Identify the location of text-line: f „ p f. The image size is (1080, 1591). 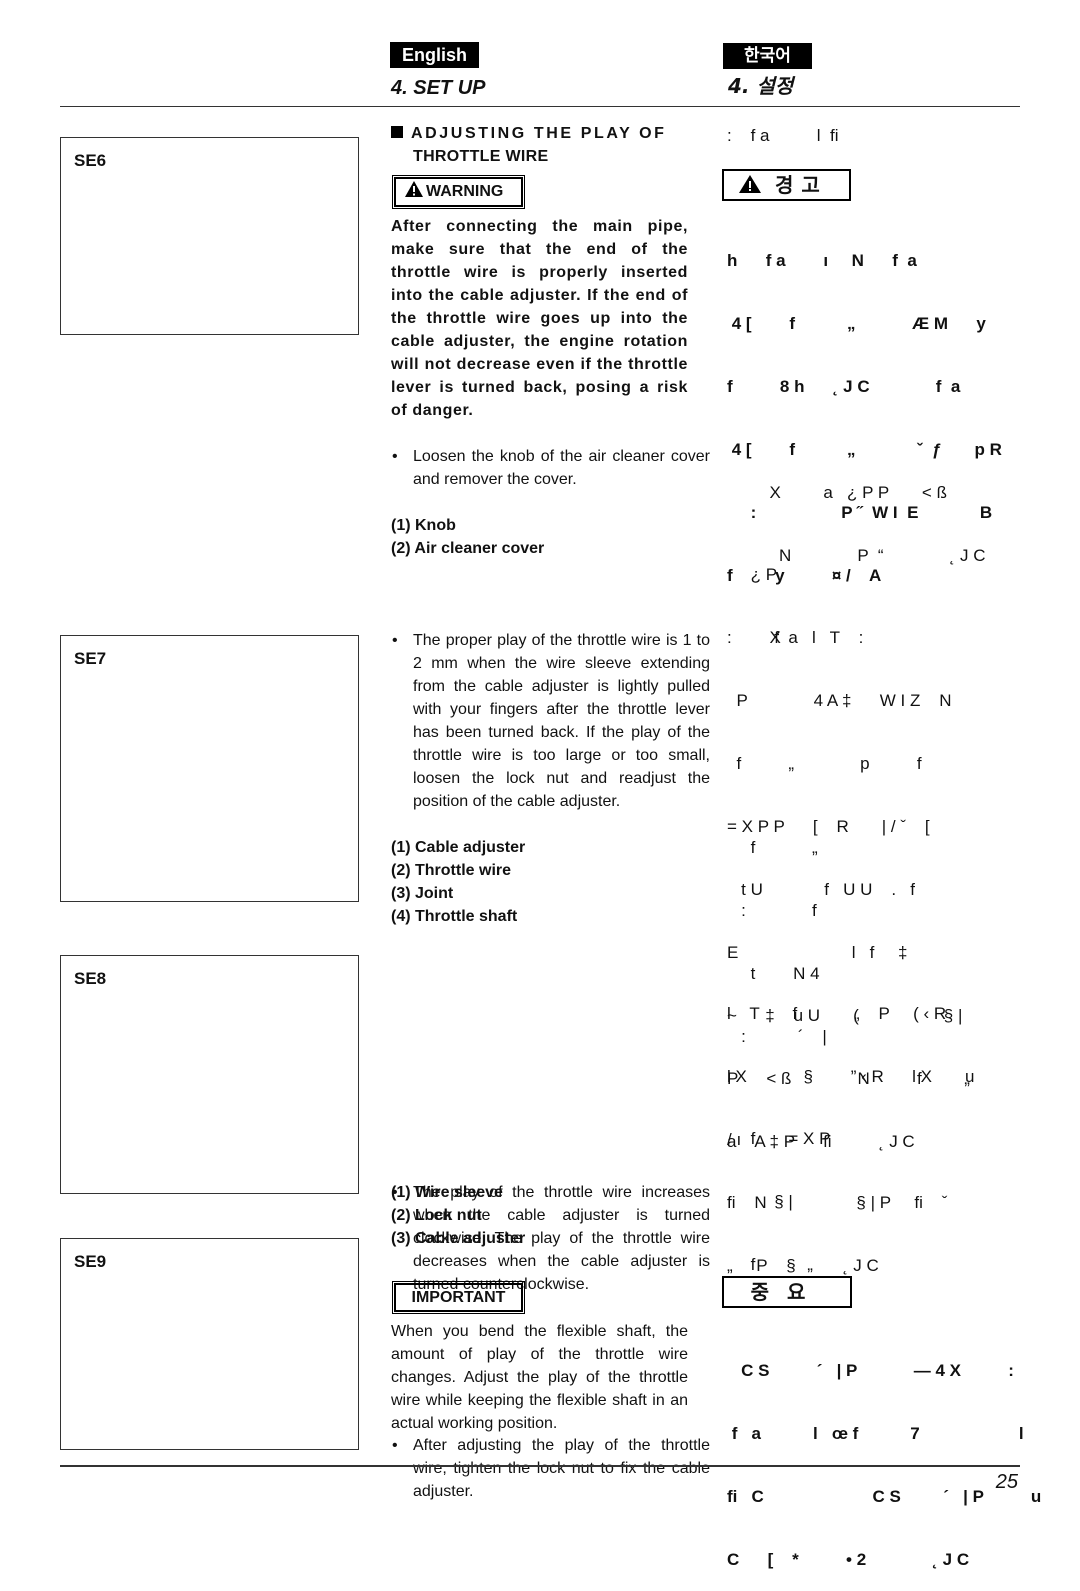
(824, 763).